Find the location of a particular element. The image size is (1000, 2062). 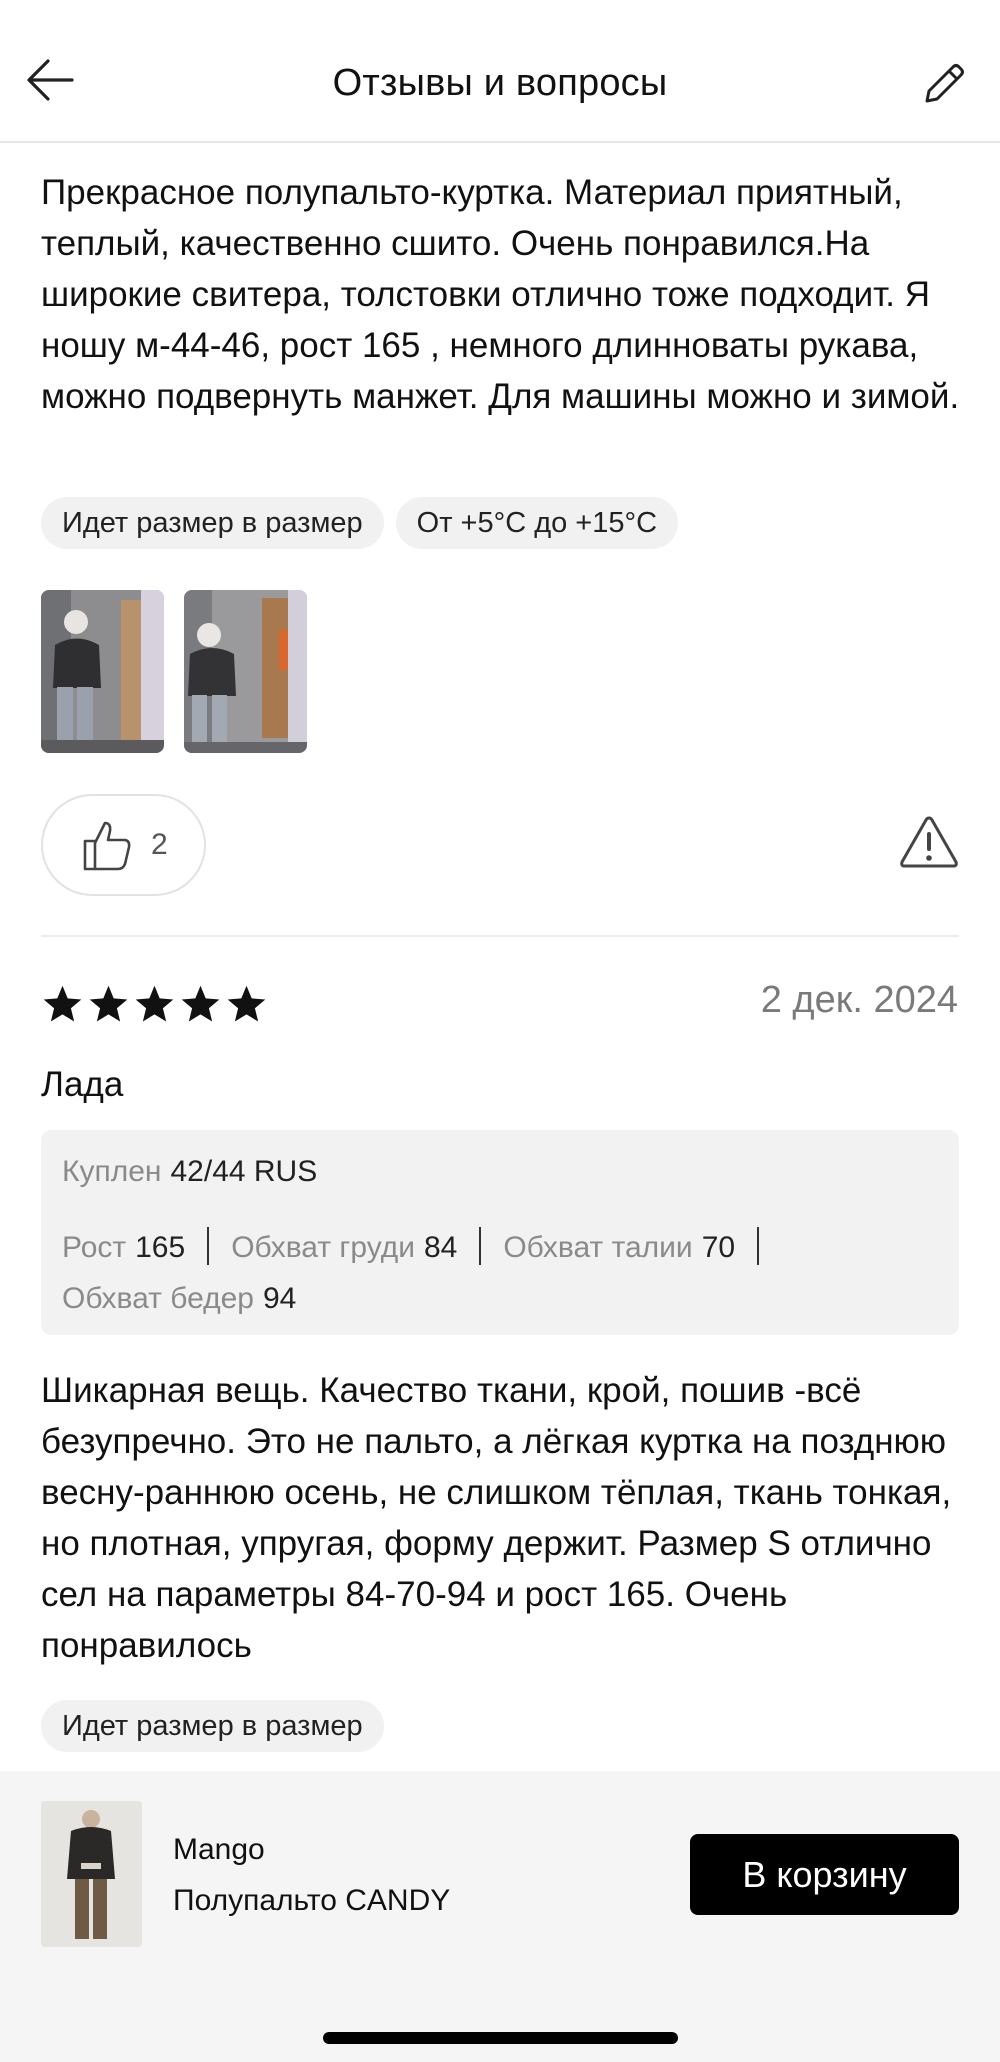

param-height: Рост 165 is located at coordinates (123, 1247).